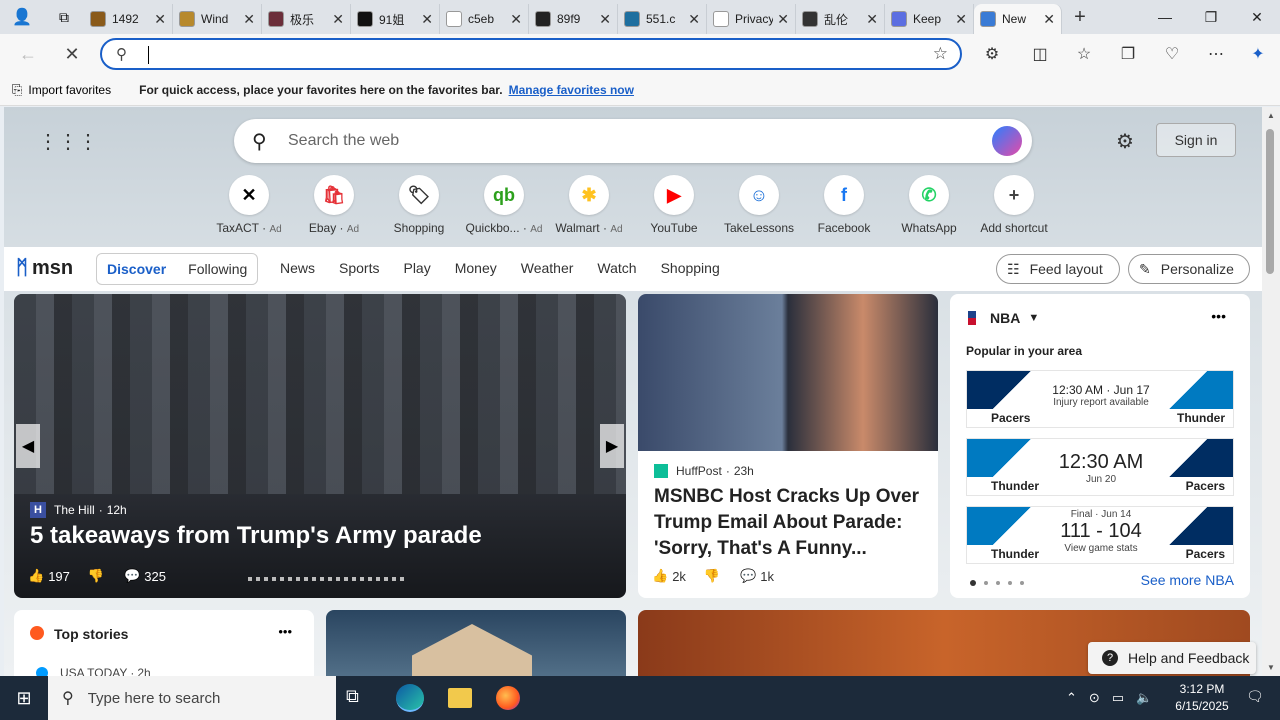 This screenshot has height=720, width=1280. I want to click on notification-icon: 🗨, so click(1255, 696).